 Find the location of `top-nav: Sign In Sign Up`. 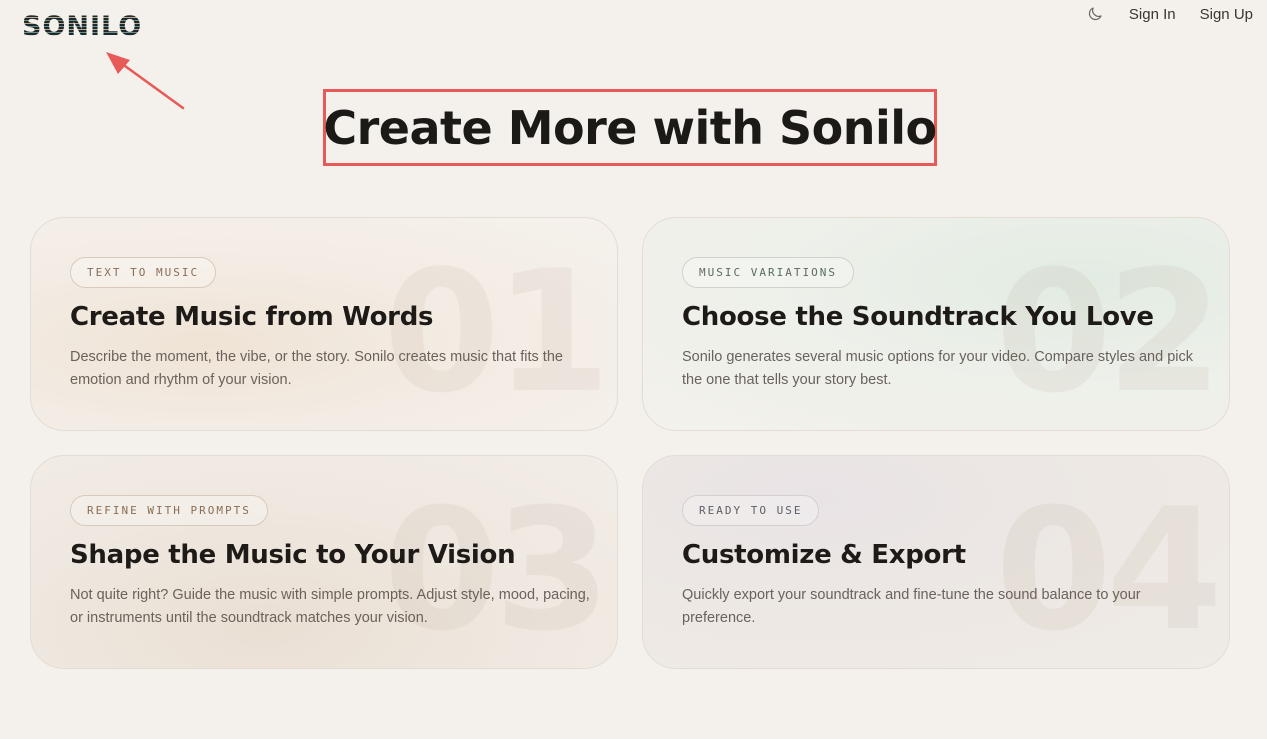

top-nav: Sign In Sign Up is located at coordinates (1169, 14).